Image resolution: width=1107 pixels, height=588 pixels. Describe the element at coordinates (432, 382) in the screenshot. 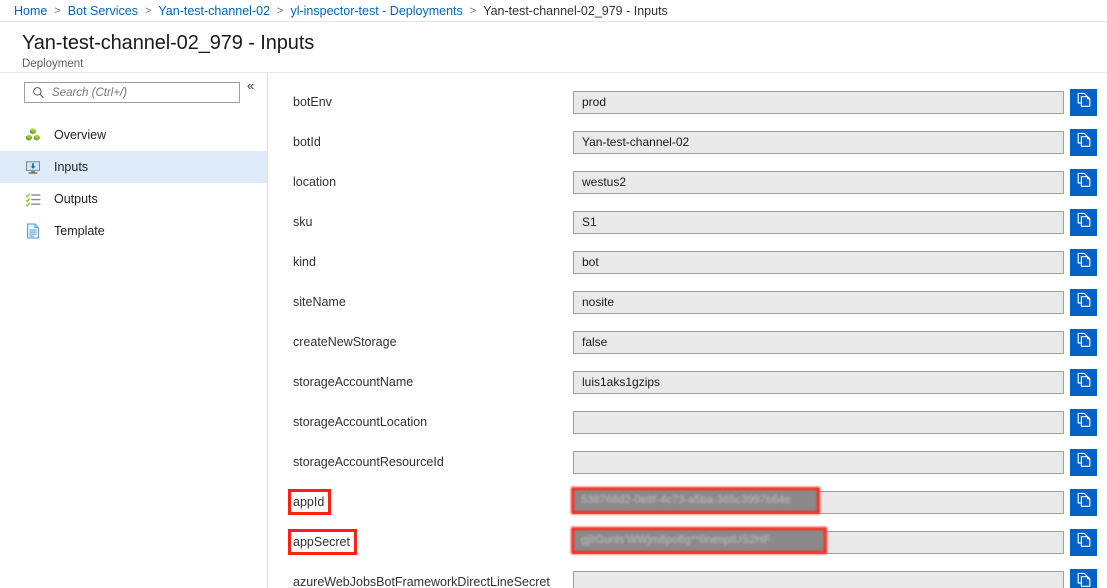

I see `parameter-label-slot: storageAccountName` at that location.